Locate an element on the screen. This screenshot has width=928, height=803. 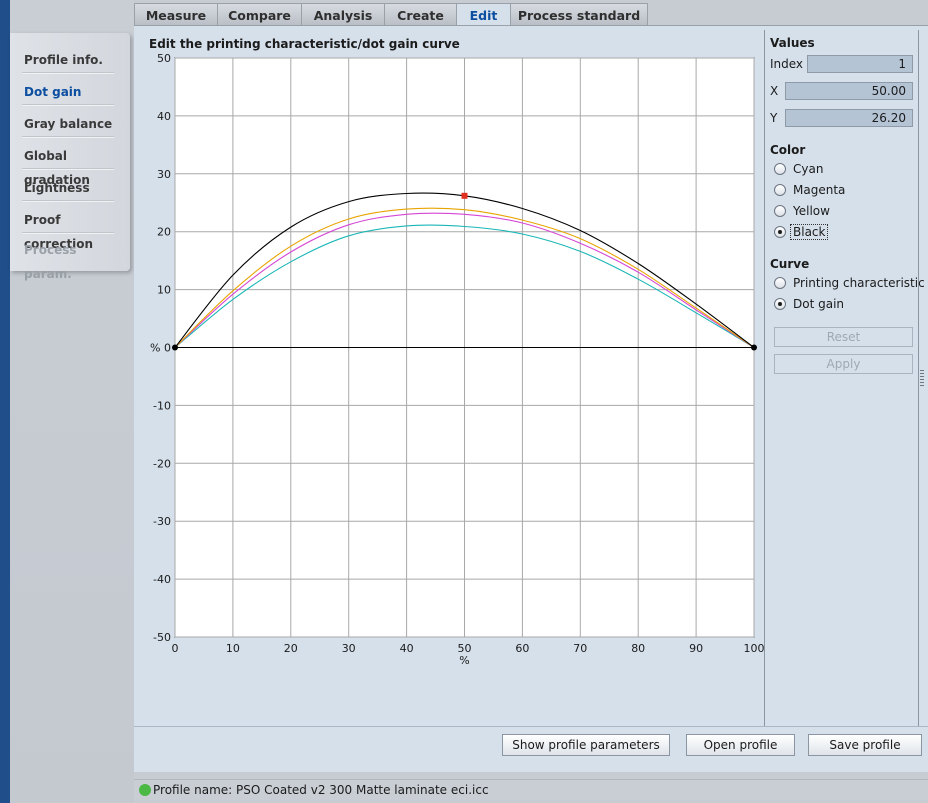
x-tick-label: 70 is located at coordinates (580, 648).